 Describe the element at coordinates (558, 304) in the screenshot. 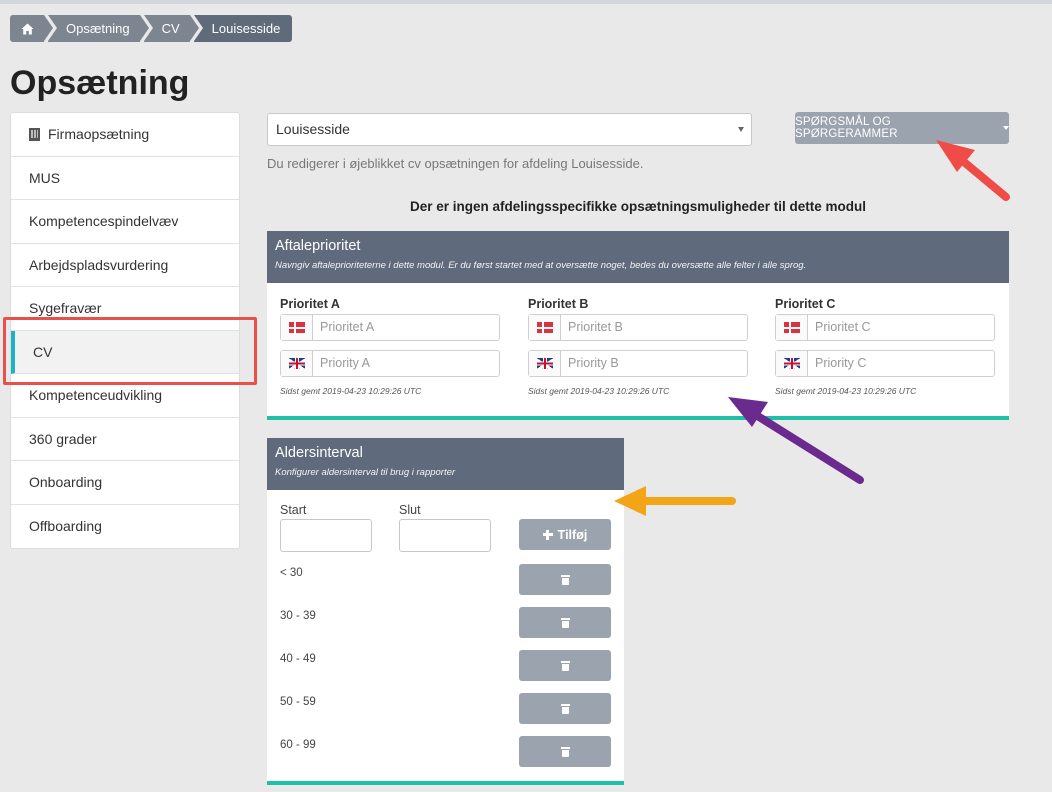

I see `priority-label: Prioritet B` at that location.